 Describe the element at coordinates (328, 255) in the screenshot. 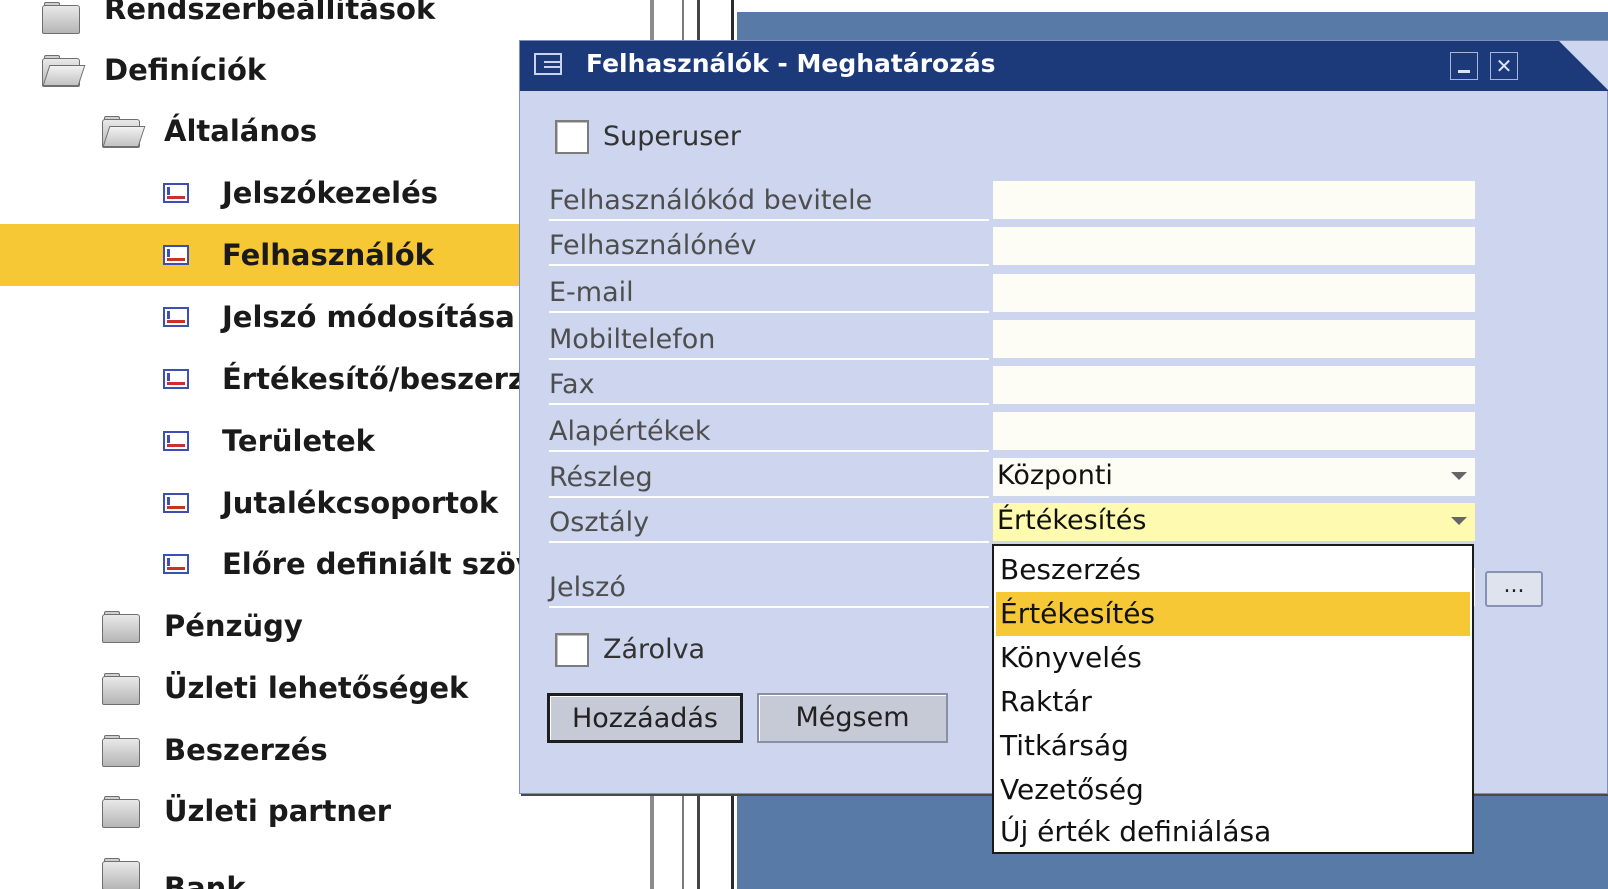

I see `tree-item-label: Felhasználók` at that location.